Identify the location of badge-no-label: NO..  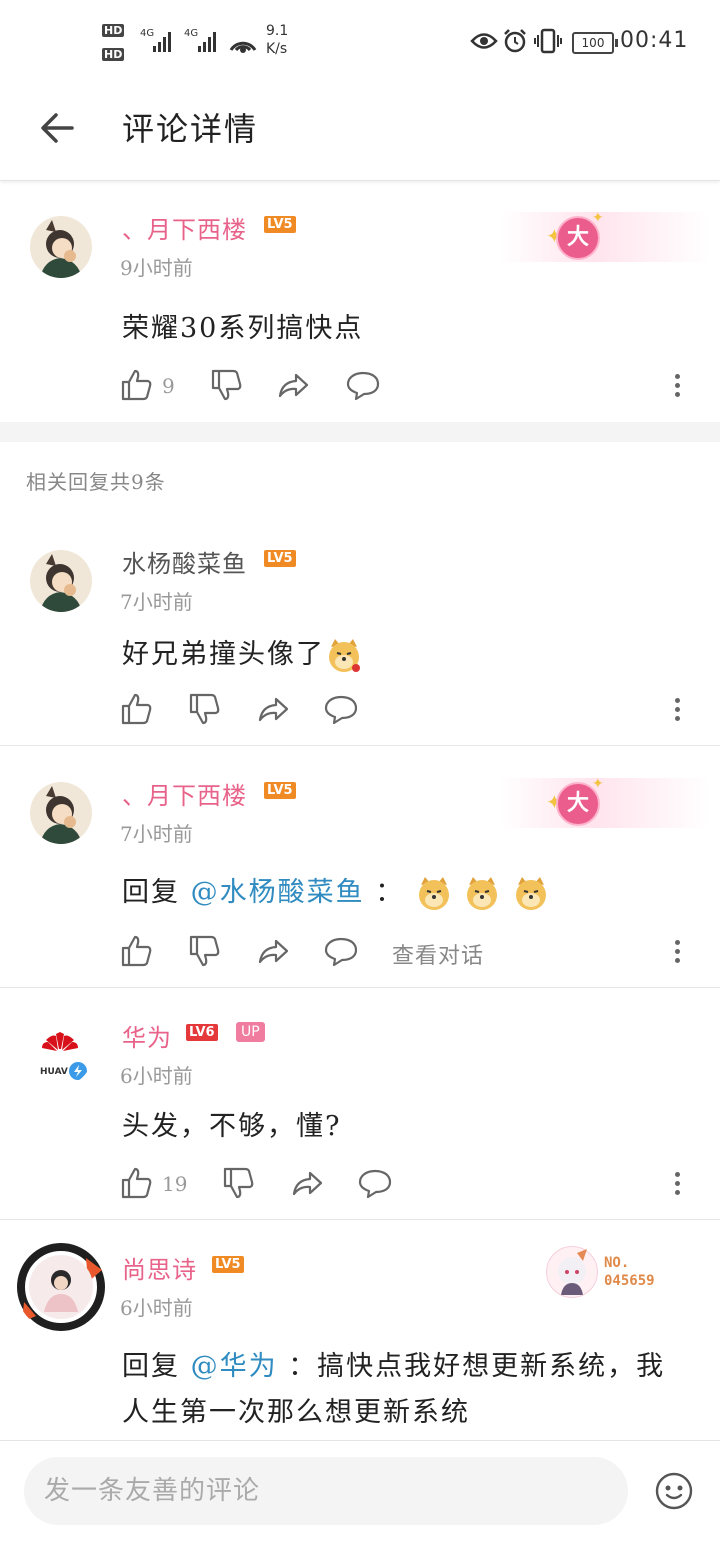
(617, 1263).